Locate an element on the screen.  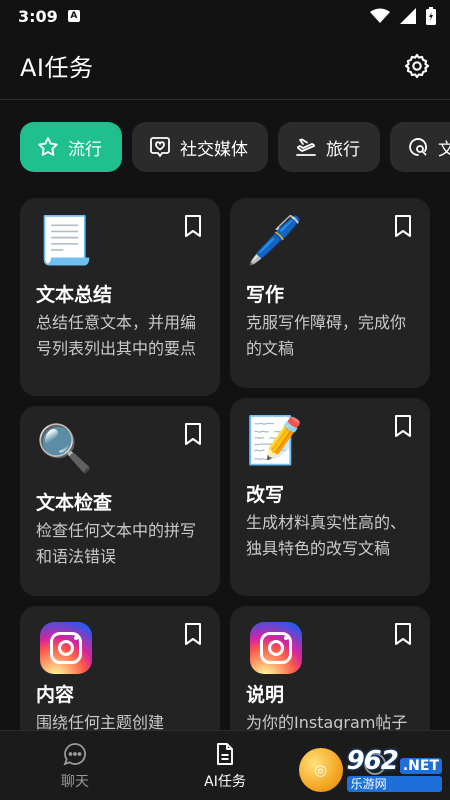
card-description: 检查任何文本中的拼写和语法错误 is located at coordinates (116, 543).